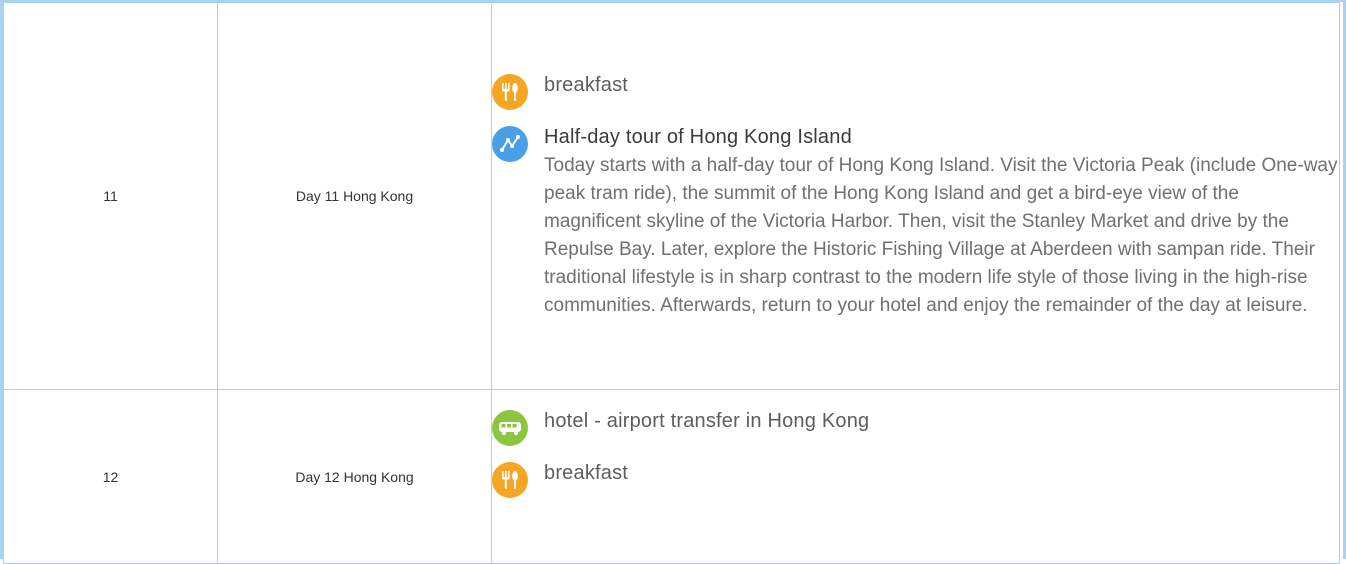 The height and width of the screenshot is (564, 1346). What do you see at coordinates (707, 421) in the screenshot?
I see `item-title: hotel - airport transfer in Hong Kong` at bounding box center [707, 421].